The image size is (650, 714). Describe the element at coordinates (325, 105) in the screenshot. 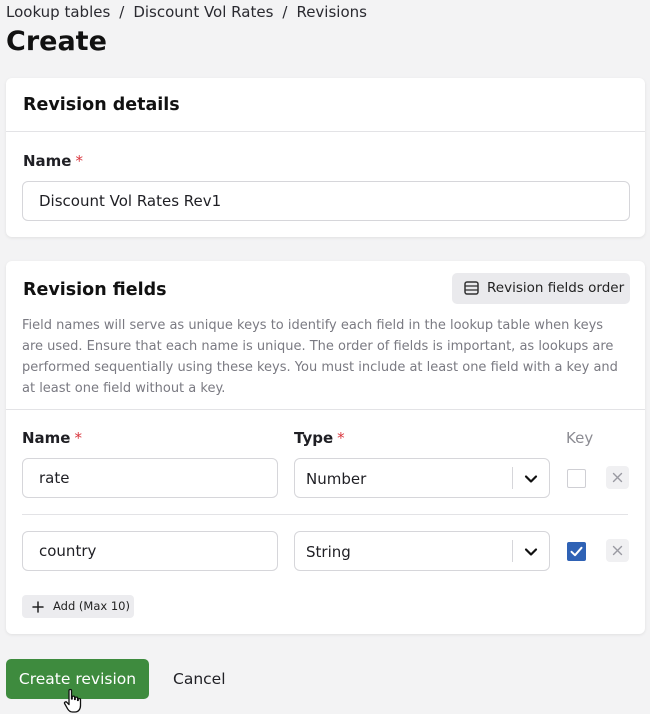

I see `card-header: Revision details` at that location.